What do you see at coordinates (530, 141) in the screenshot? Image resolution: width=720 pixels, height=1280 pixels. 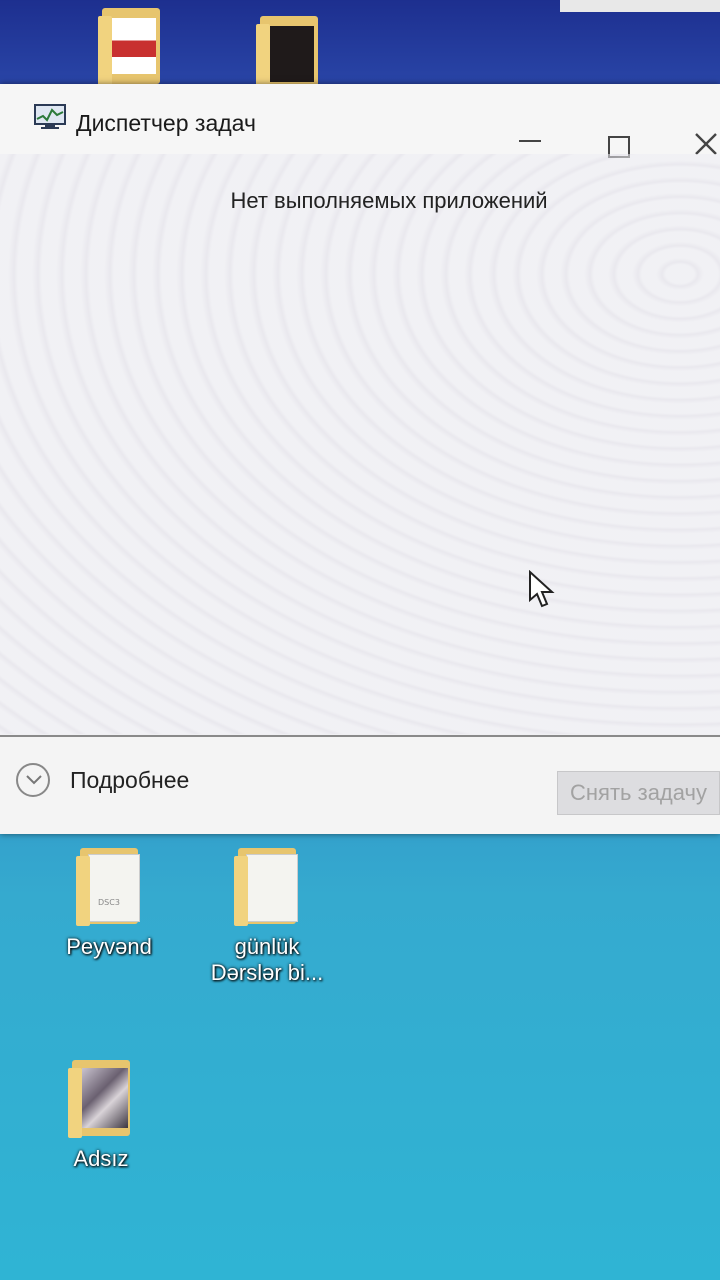 I see `minimize-icon` at bounding box center [530, 141].